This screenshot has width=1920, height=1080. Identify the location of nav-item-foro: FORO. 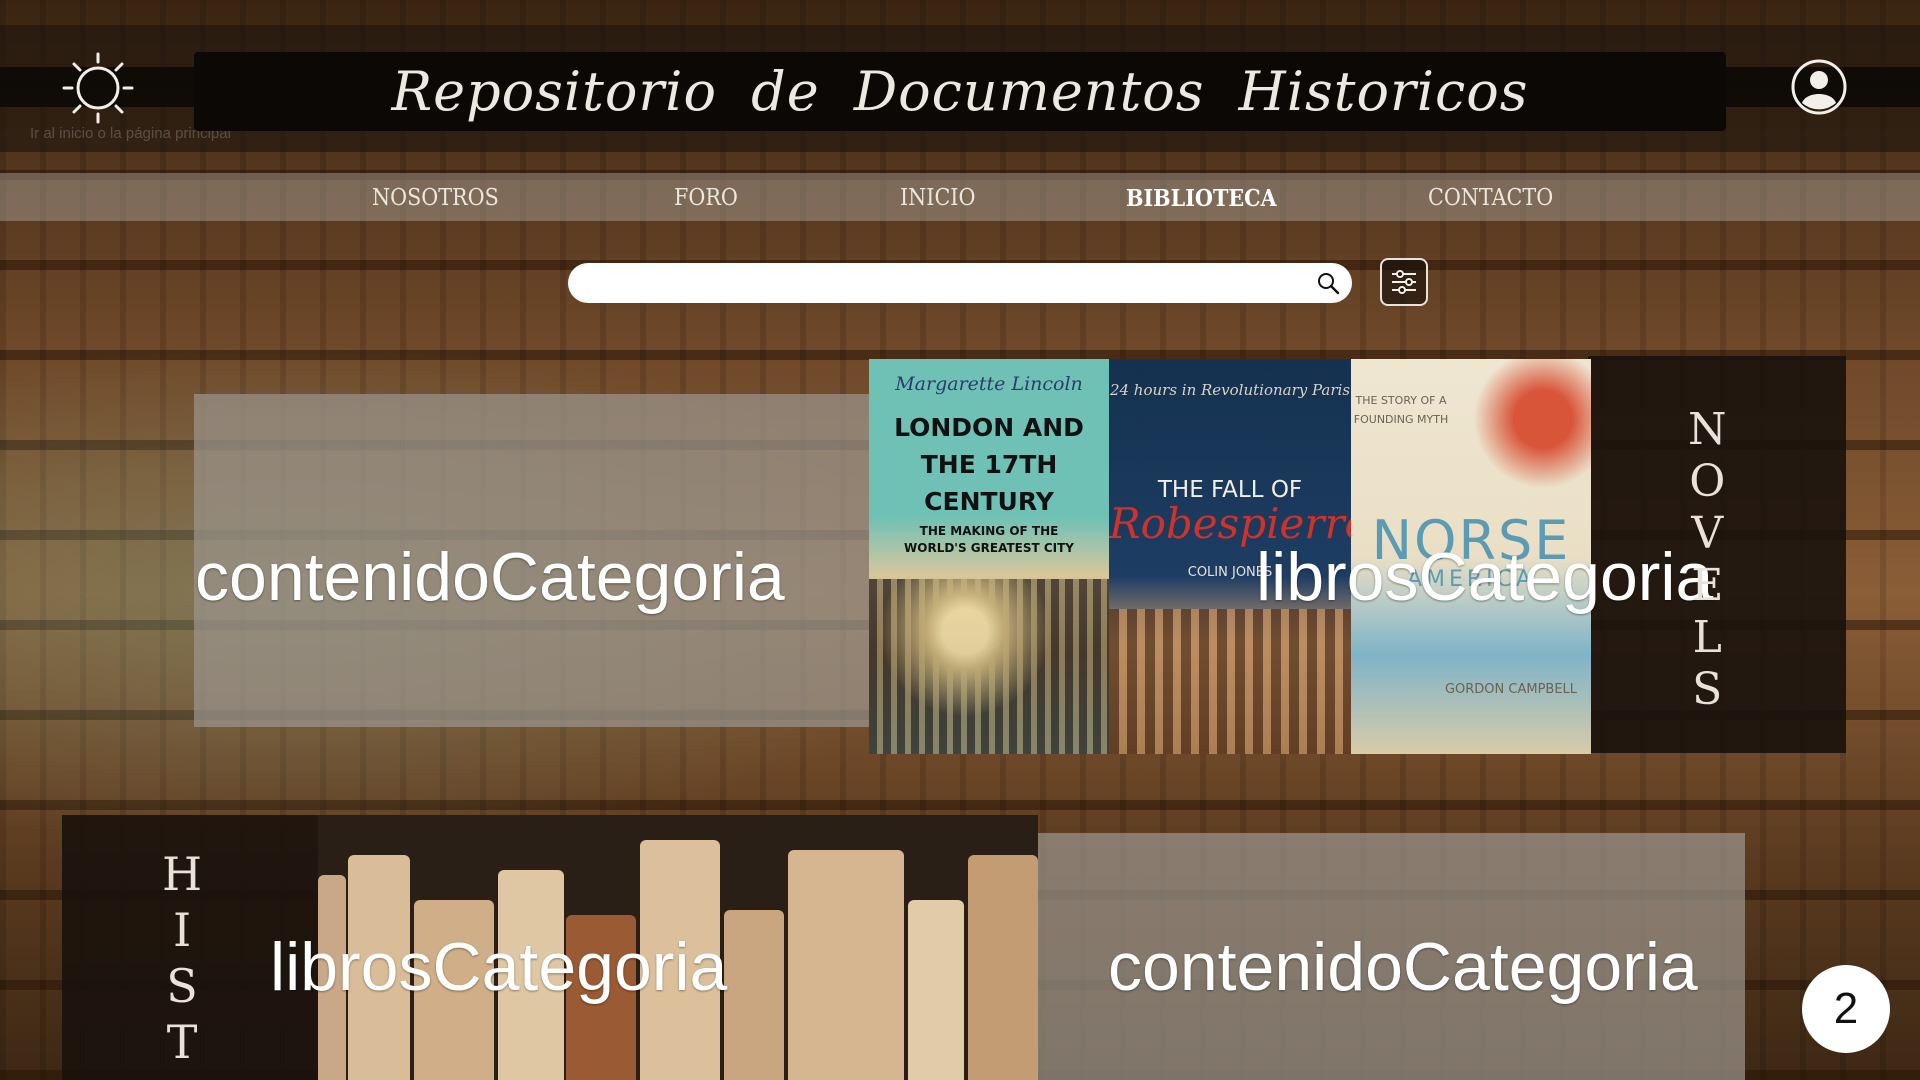
(706, 198).